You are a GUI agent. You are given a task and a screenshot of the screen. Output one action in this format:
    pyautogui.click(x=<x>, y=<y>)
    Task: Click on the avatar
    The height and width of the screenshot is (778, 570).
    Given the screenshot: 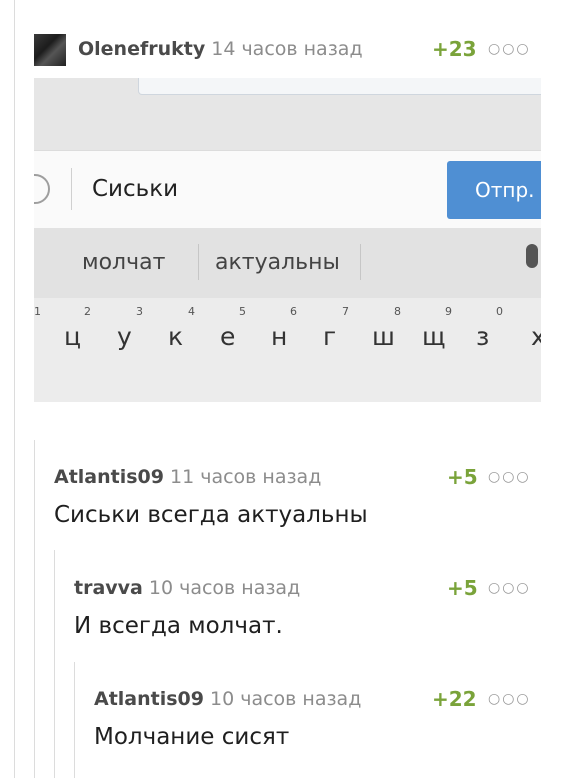 What is the action you would take?
    pyautogui.click(x=50, y=50)
    